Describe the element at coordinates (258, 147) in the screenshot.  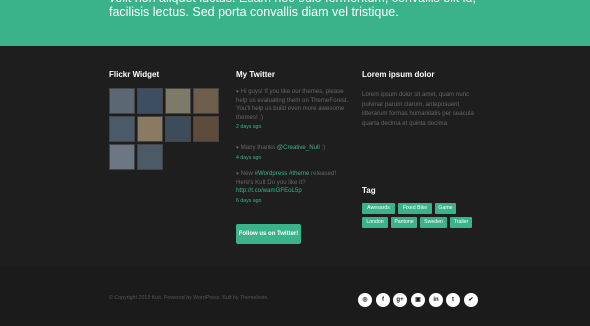
I see `tweet-text: Many thanks` at that location.